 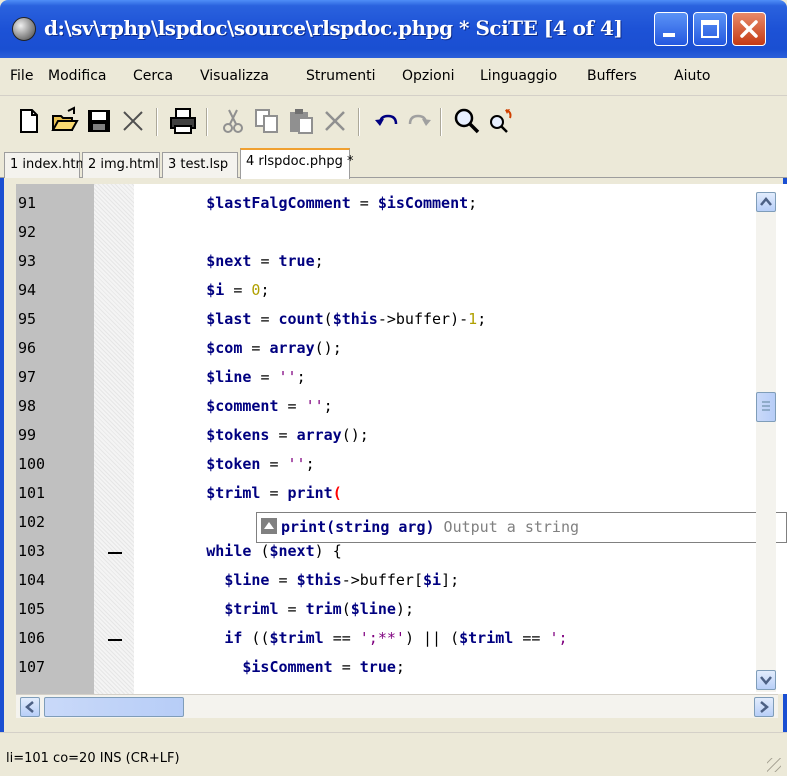 What do you see at coordinates (342, 580) in the screenshot?
I see `code-line: $line = $this->buffer[$i];` at bounding box center [342, 580].